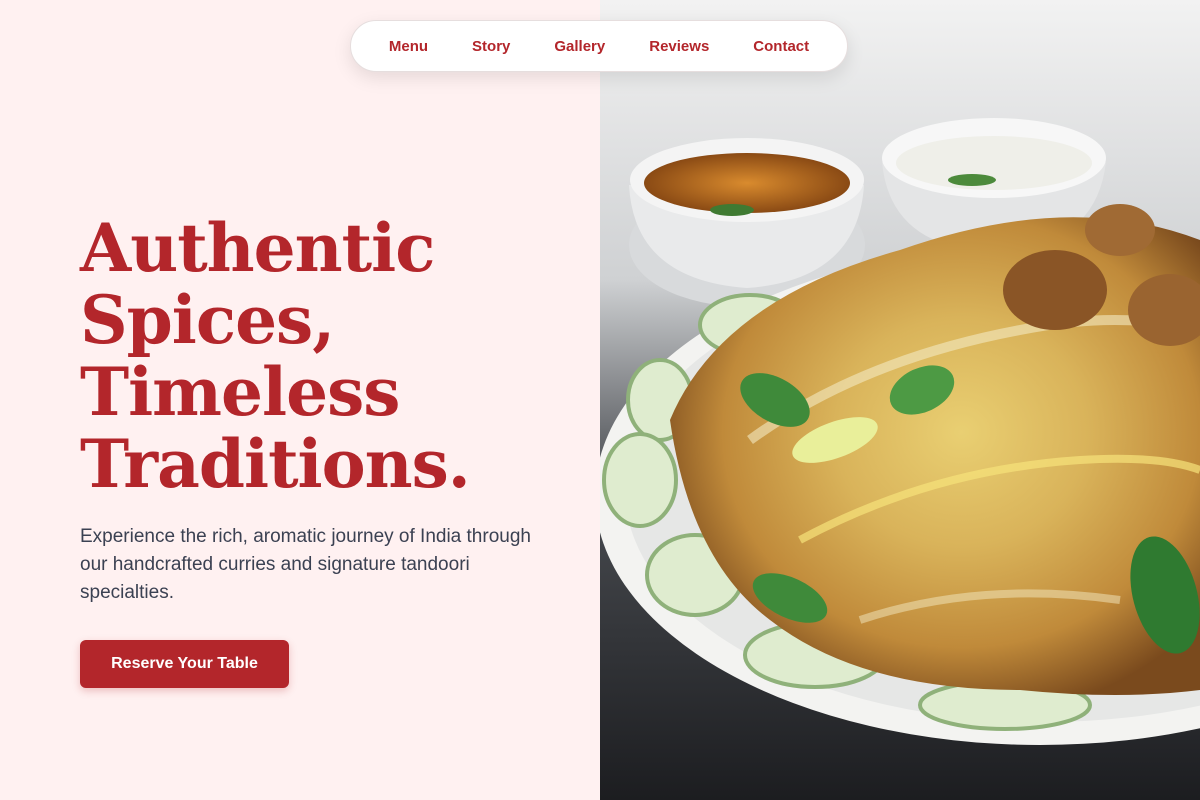 The height and width of the screenshot is (800, 1200). Describe the element at coordinates (679, 46) in the screenshot. I see `nav-link-reviews: Reviews` at that location.